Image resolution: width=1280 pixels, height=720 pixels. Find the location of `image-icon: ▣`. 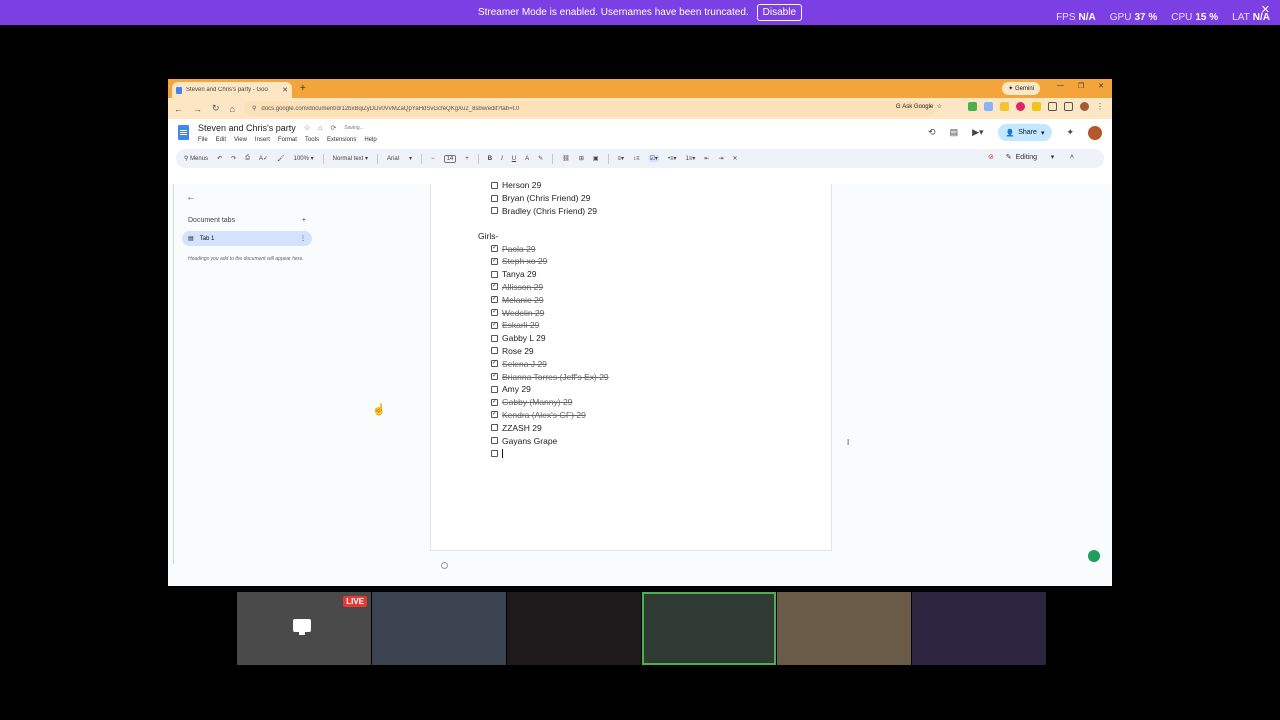

image-icon: ▣ is located at coordinates (596, 158).